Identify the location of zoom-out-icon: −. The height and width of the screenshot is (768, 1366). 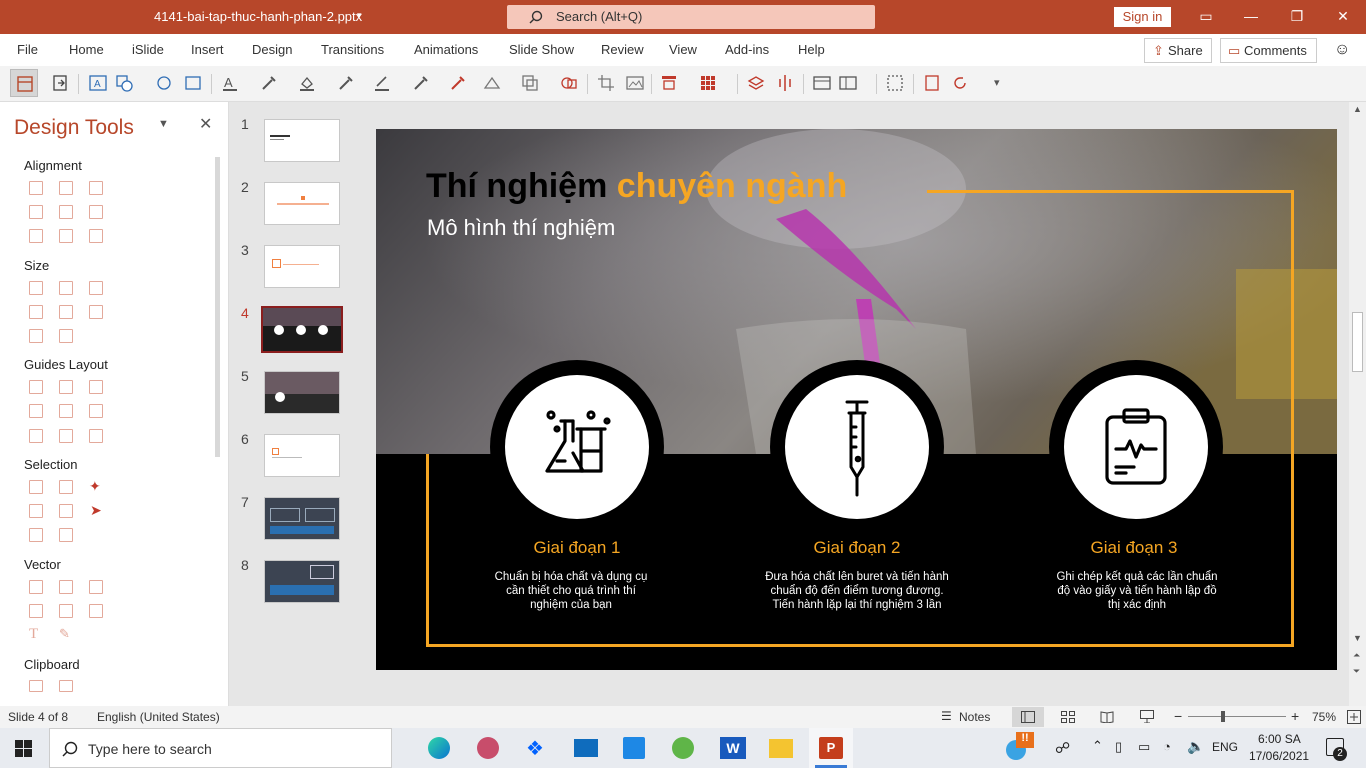
(1178, 716).